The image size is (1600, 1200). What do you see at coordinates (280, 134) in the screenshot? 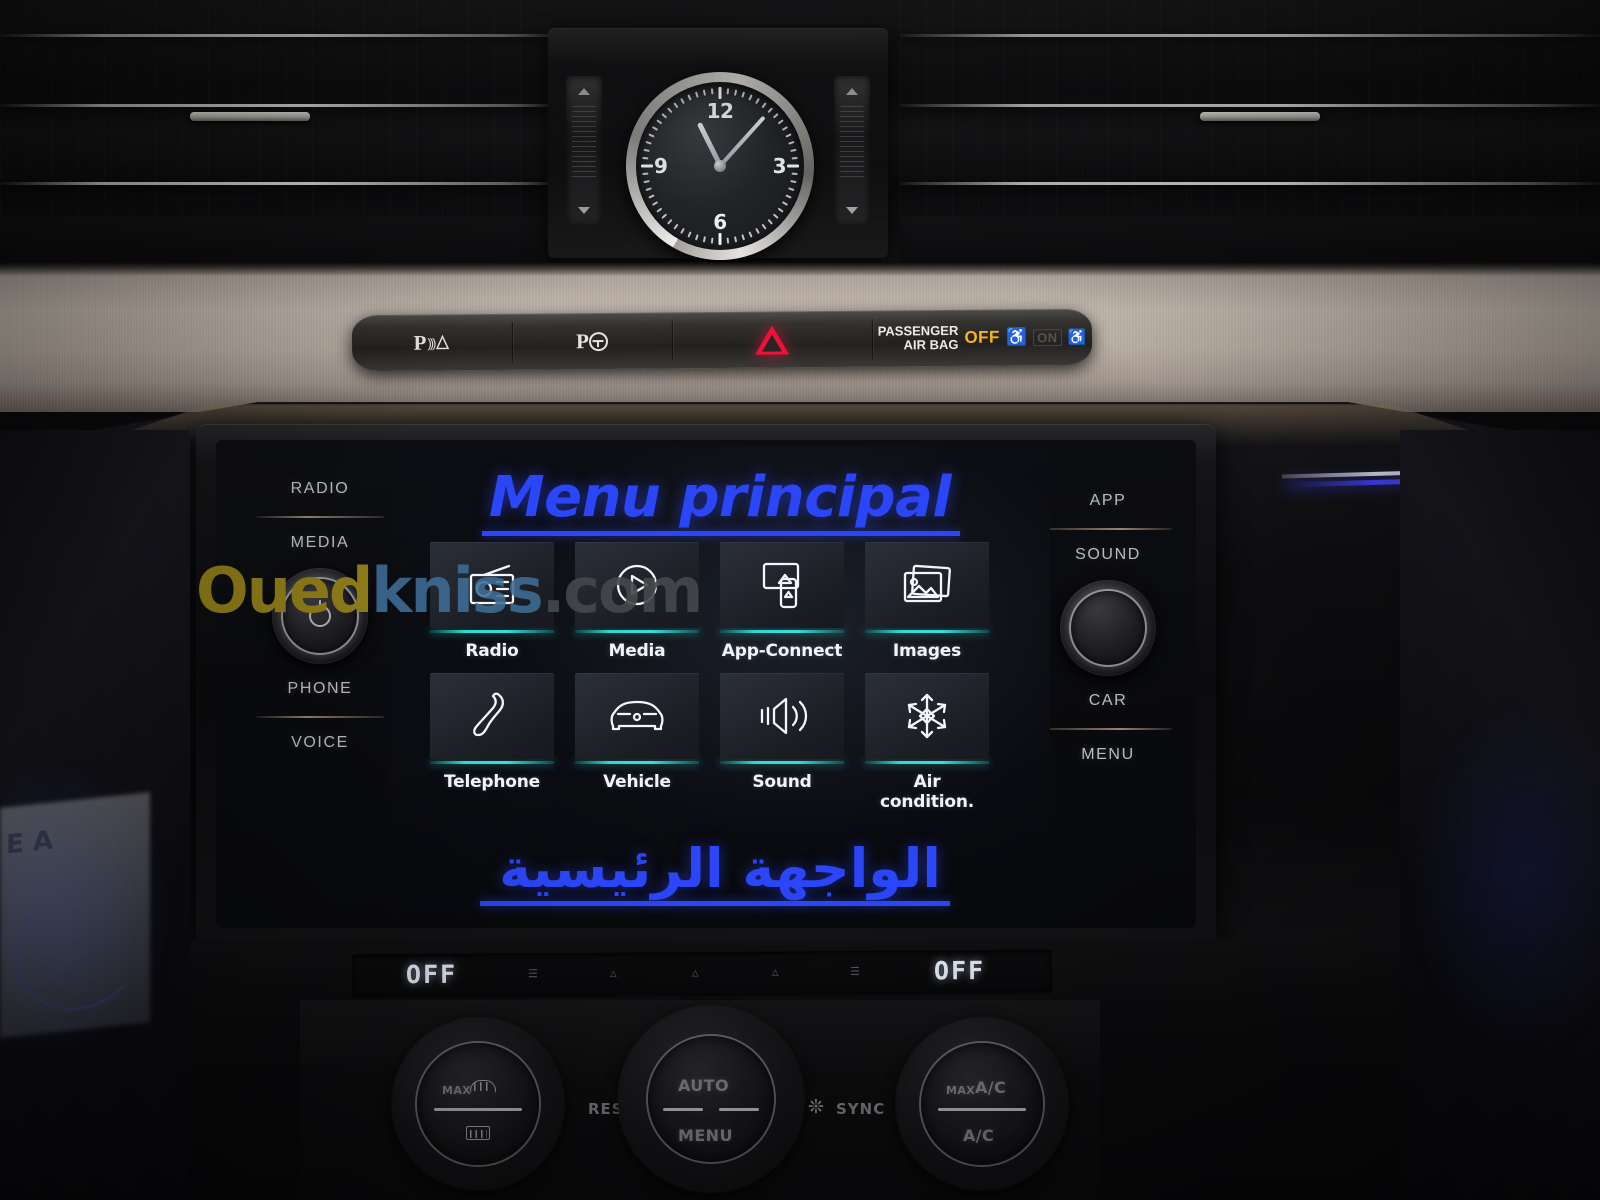
I see `air-vent-left` at bounding box center [280, 134].